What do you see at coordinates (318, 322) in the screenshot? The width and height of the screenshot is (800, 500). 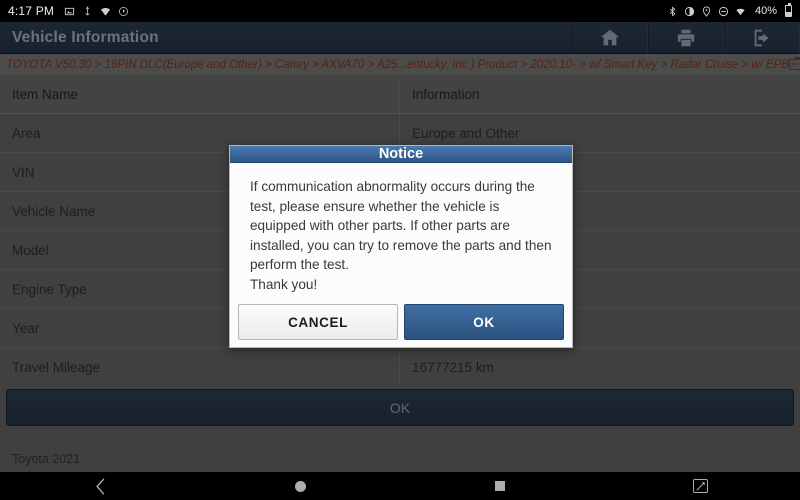 I see `dialog-cancel-button: CANCEL` at bounding box center [318, 322].